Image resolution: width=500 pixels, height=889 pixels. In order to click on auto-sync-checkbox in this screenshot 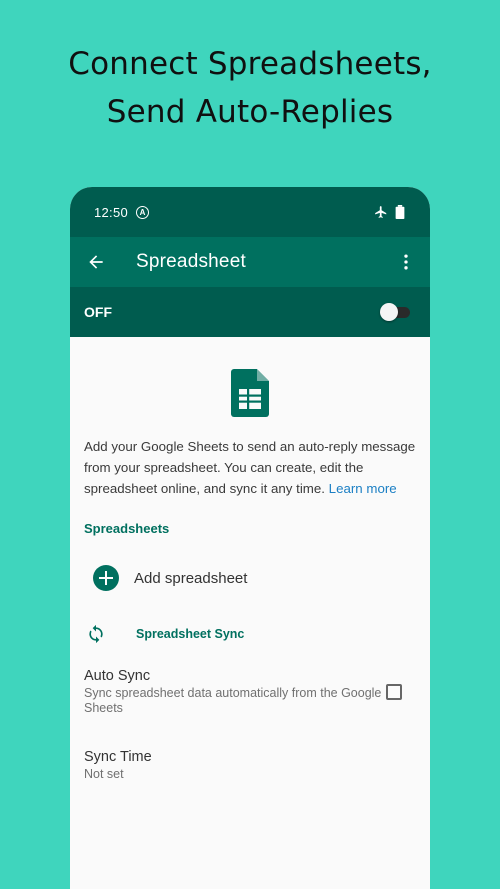, I will do `click(394, 692)`.